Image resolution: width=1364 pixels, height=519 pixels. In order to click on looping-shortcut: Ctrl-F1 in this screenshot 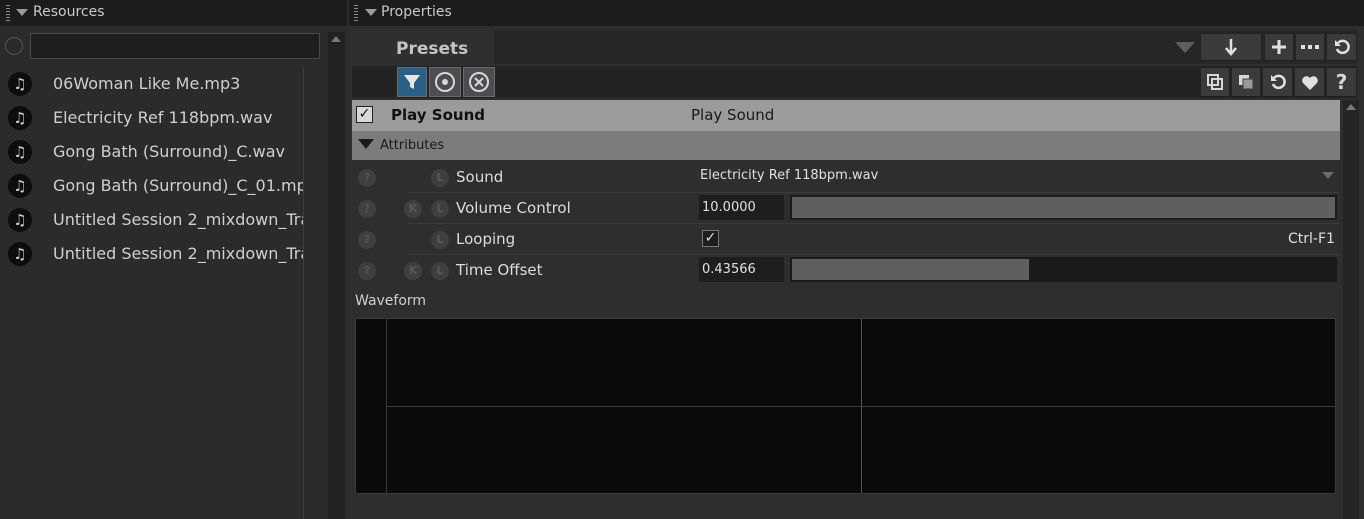, I will do `click(1311, 239)`.